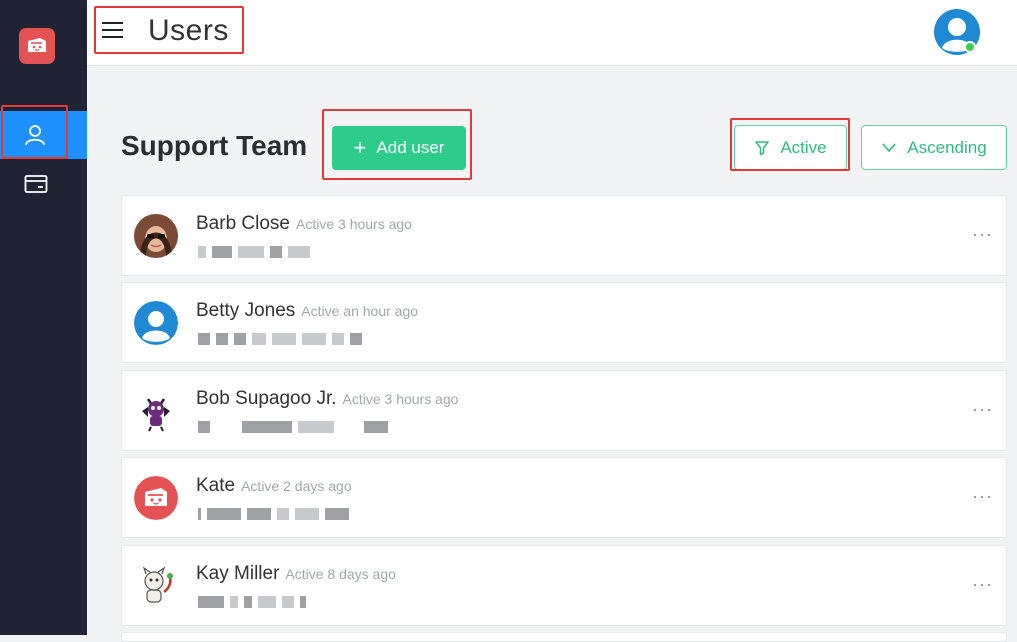 The width and height of the screenshot is (1017, 642). I want to click on filter-icon, so click(762, 147).